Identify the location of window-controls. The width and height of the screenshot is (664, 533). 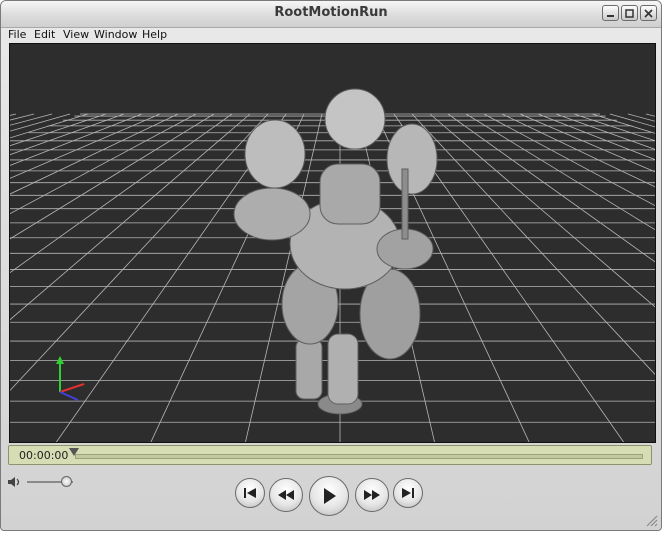
(629, 13).